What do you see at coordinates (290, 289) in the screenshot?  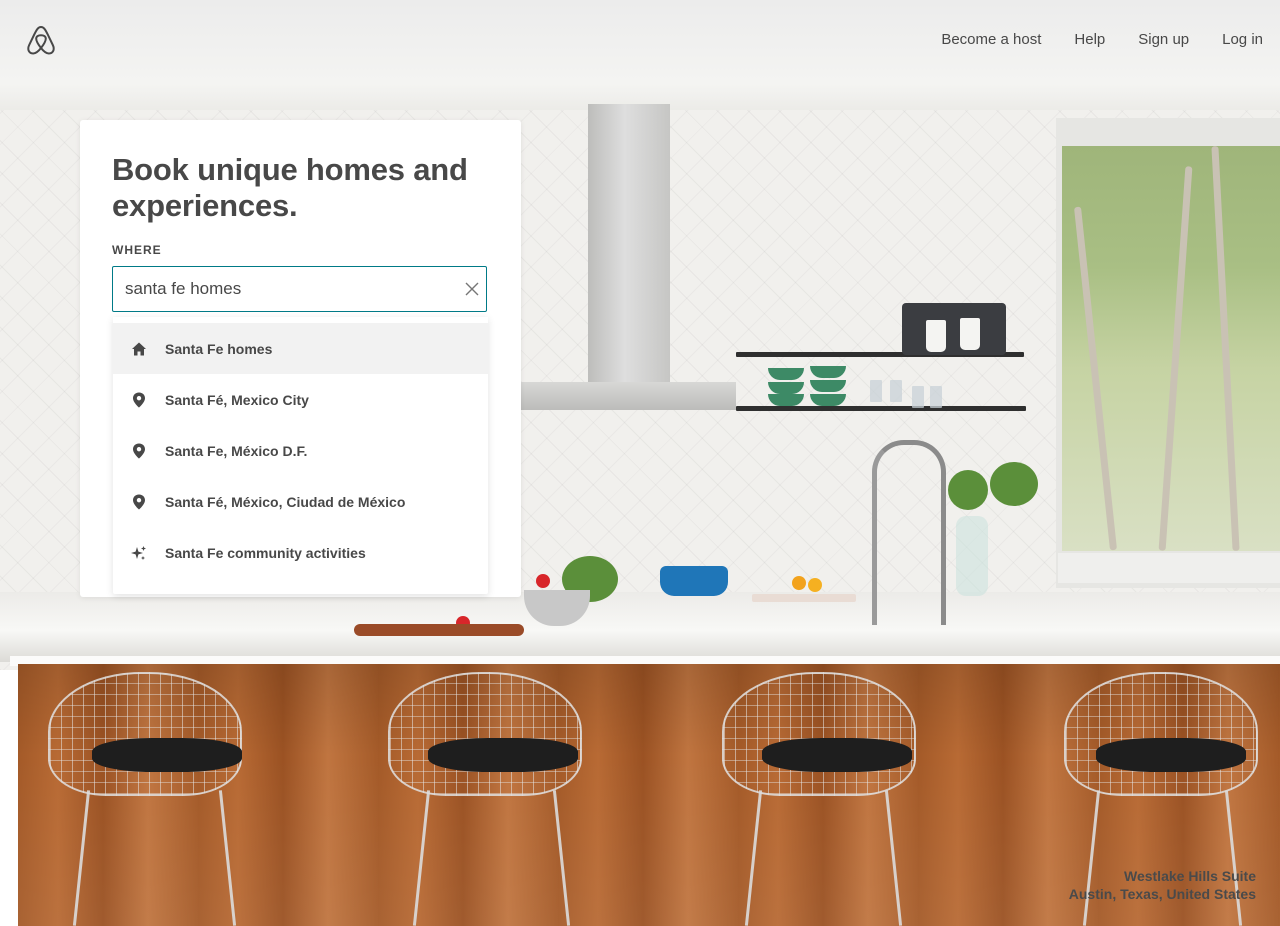 I see `where-input` at bounding box center [290, 289].